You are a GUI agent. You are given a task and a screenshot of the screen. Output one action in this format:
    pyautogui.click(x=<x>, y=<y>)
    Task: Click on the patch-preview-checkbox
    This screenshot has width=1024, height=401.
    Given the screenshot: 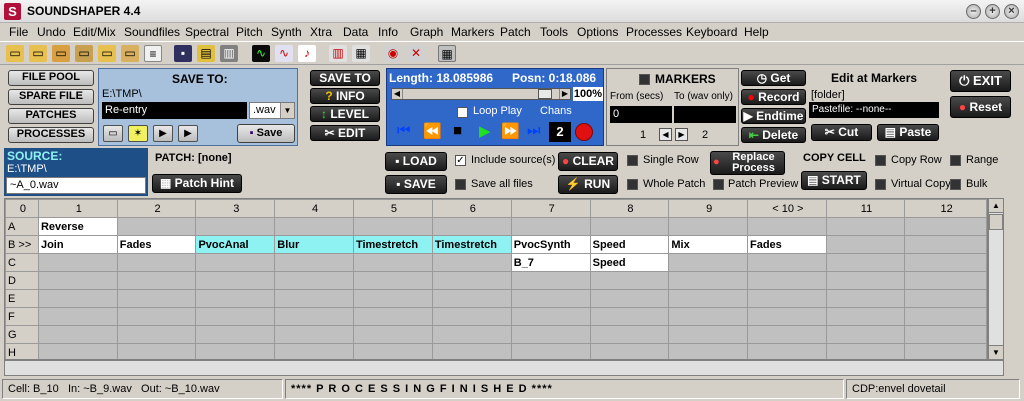 What is the action you would take?
    pyautogui.click(x=718, y=184)
    